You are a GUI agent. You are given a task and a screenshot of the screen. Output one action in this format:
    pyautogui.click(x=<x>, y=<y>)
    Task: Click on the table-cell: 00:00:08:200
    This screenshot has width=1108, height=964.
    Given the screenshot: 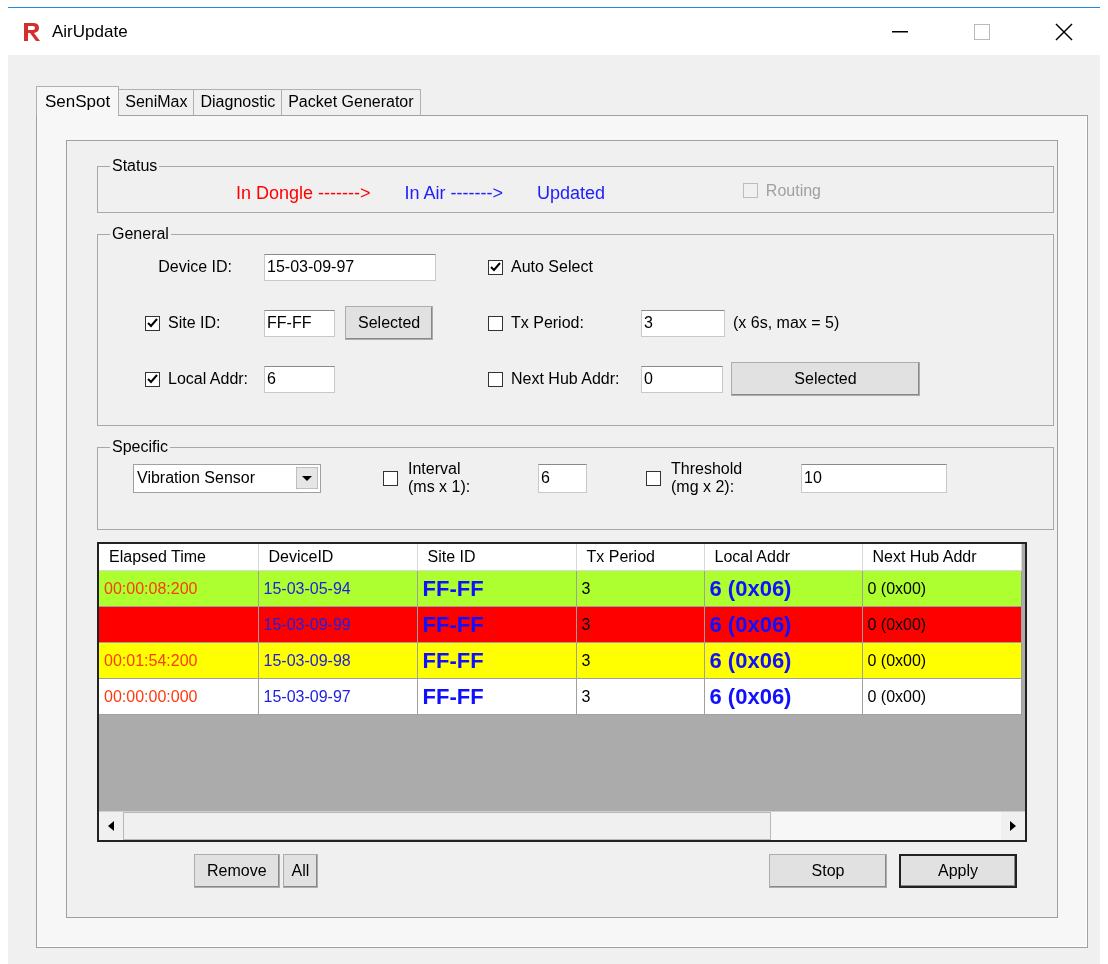 What is the action you would take?
    pyautogui.click(x=151, y=588)
    